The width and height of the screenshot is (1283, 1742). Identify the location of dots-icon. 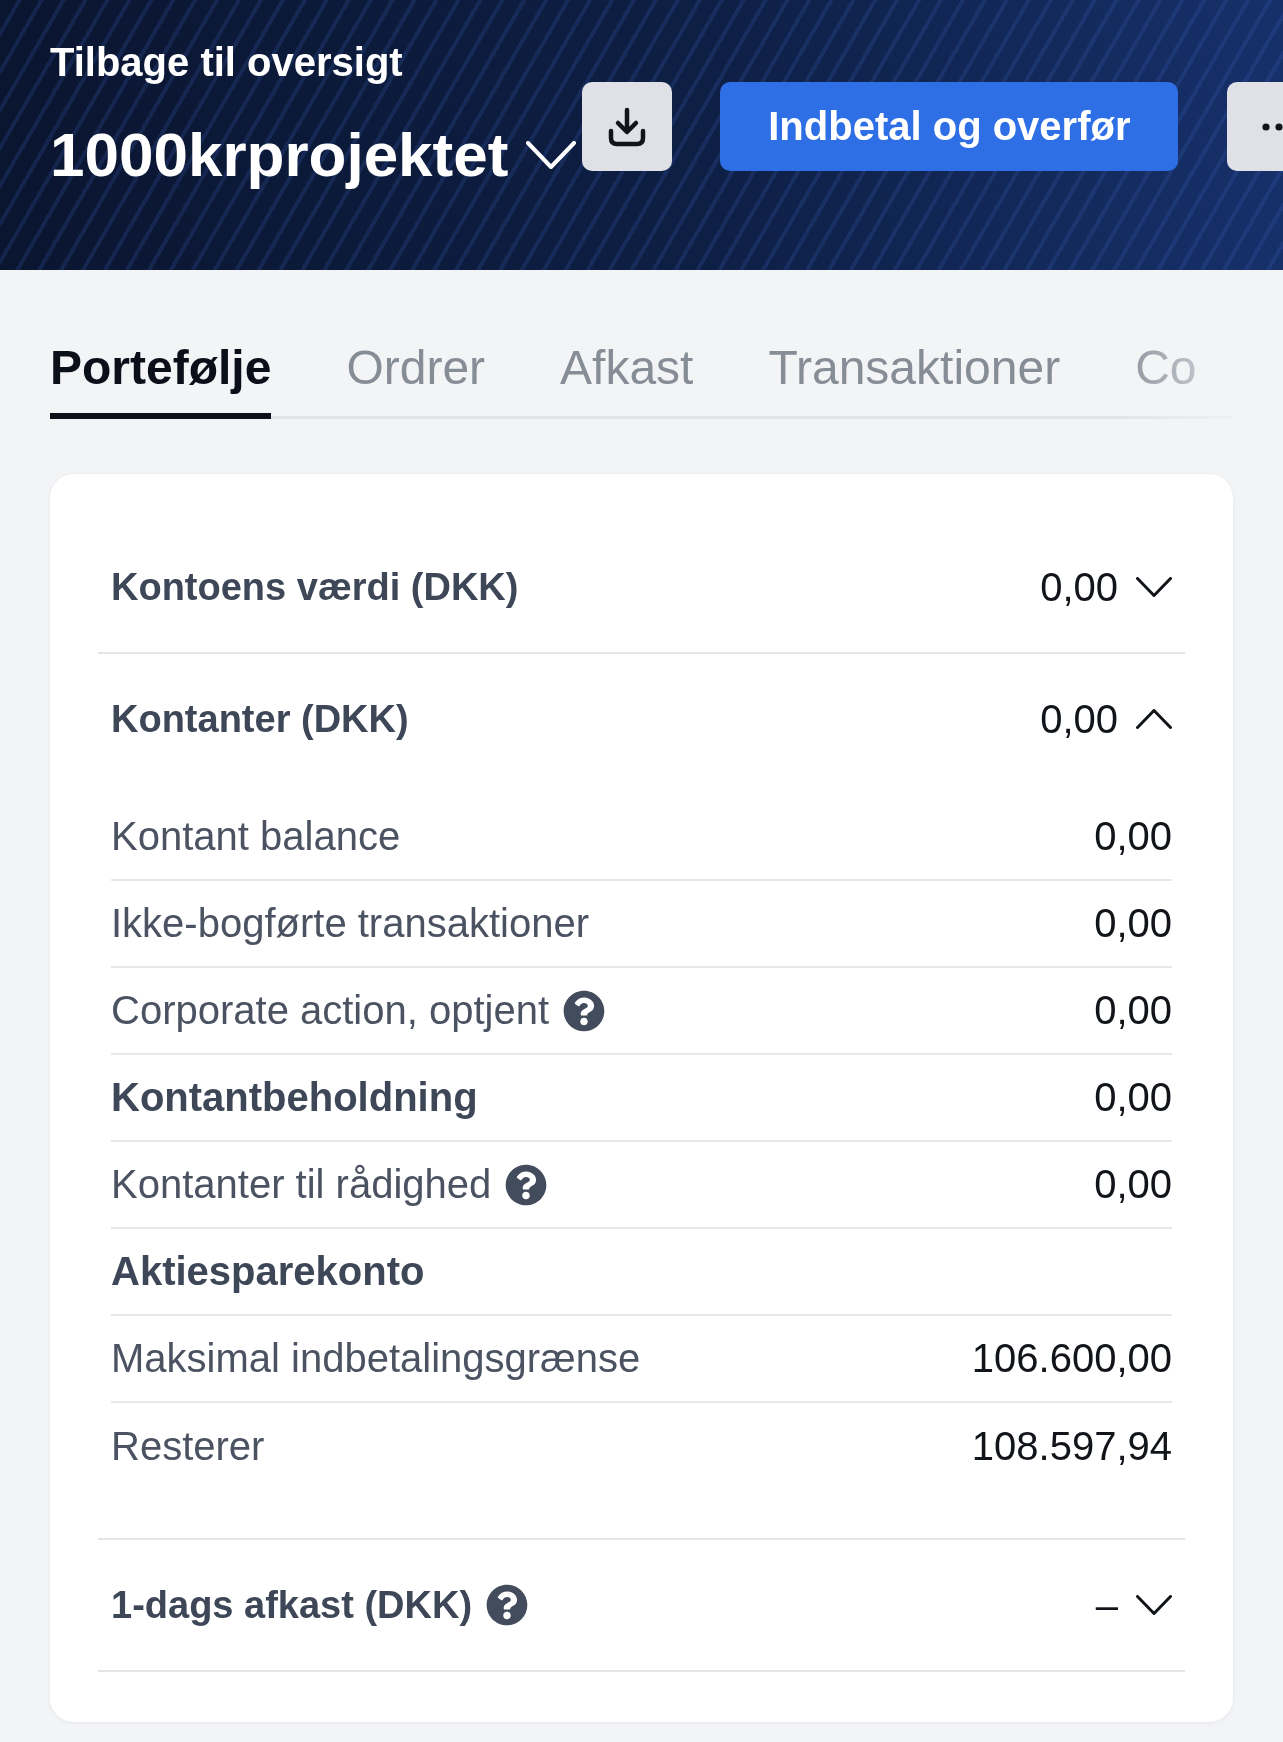
(1272, 126).